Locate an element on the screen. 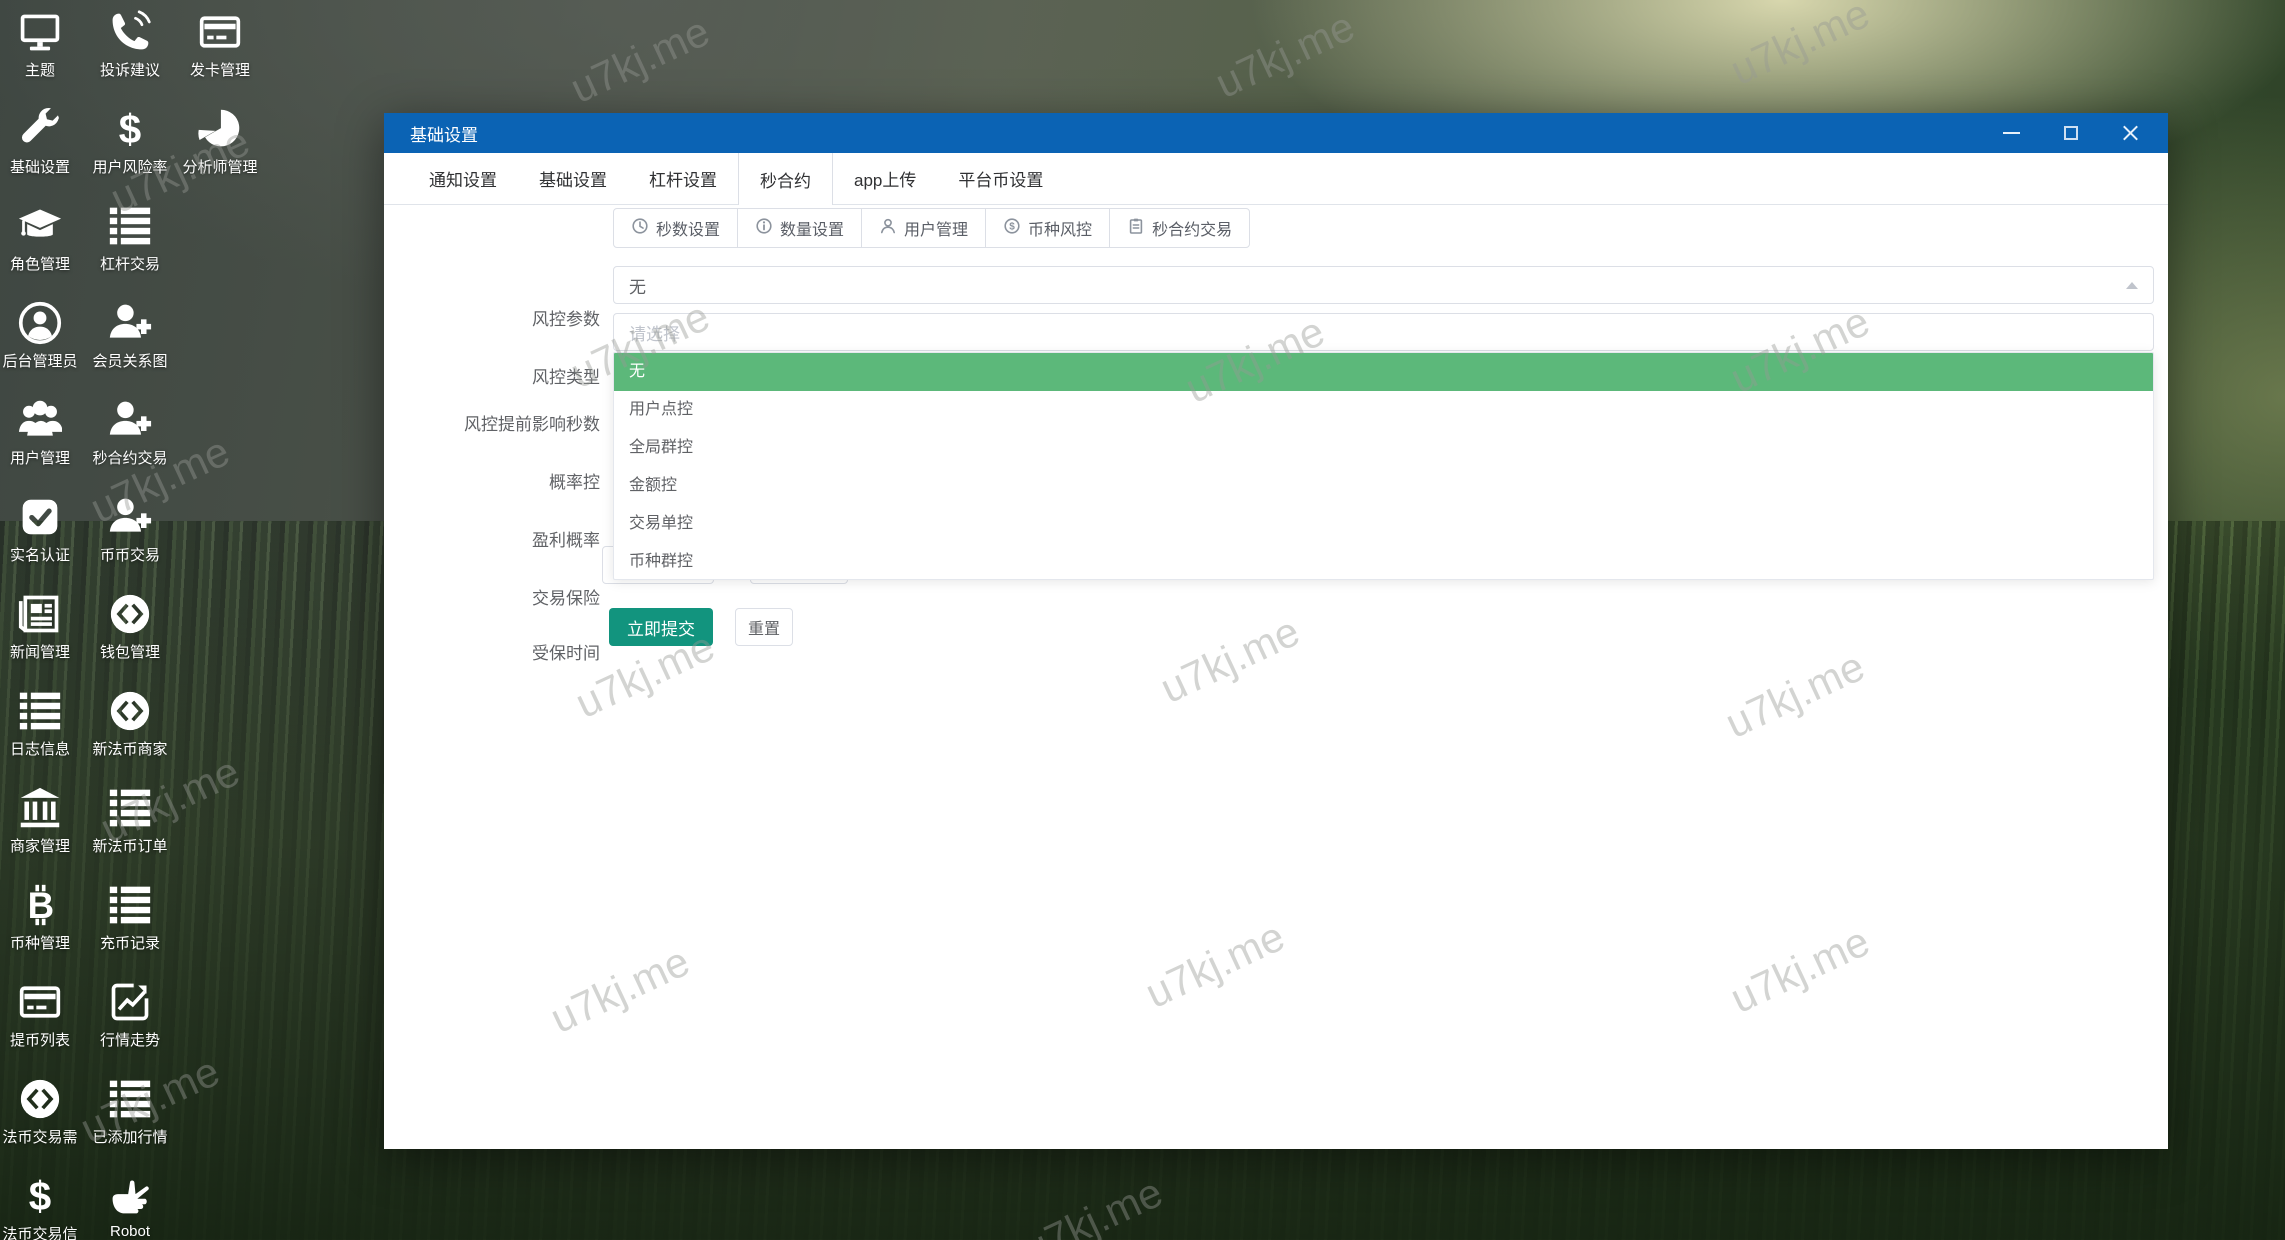  desktop-shortcut-label: 新法币商家 is located at coordinates (130, 749).